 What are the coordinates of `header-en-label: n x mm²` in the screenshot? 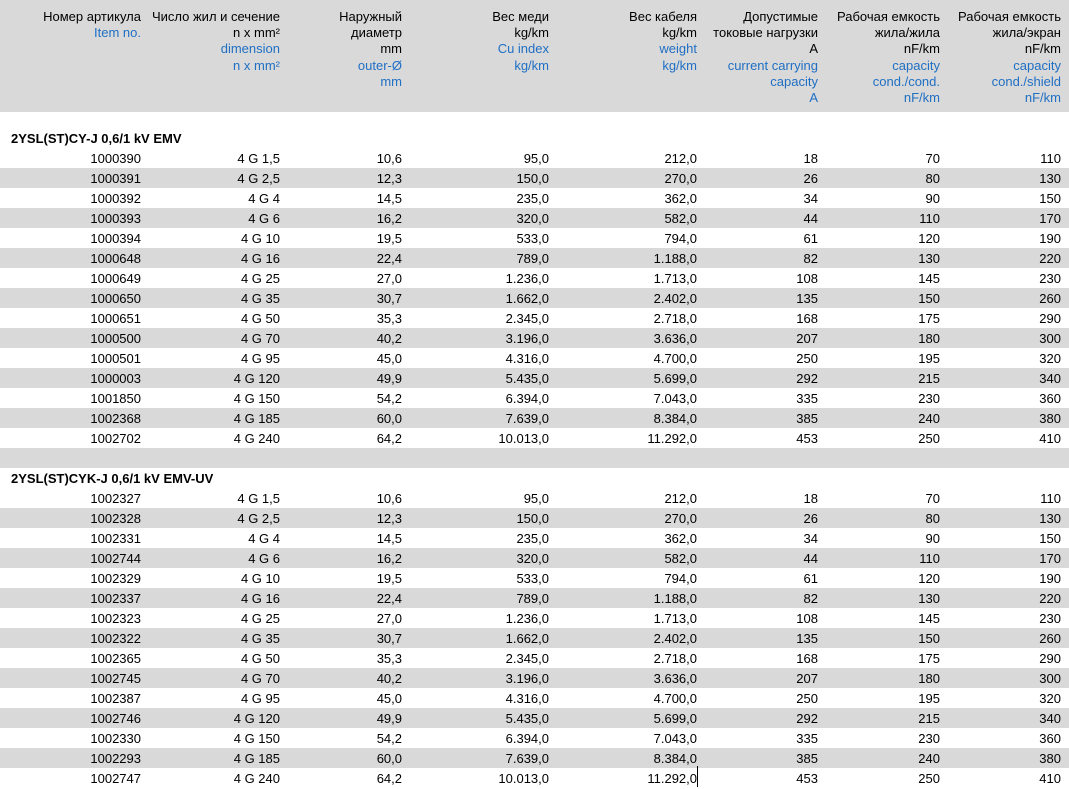 It's located at (256, 65).